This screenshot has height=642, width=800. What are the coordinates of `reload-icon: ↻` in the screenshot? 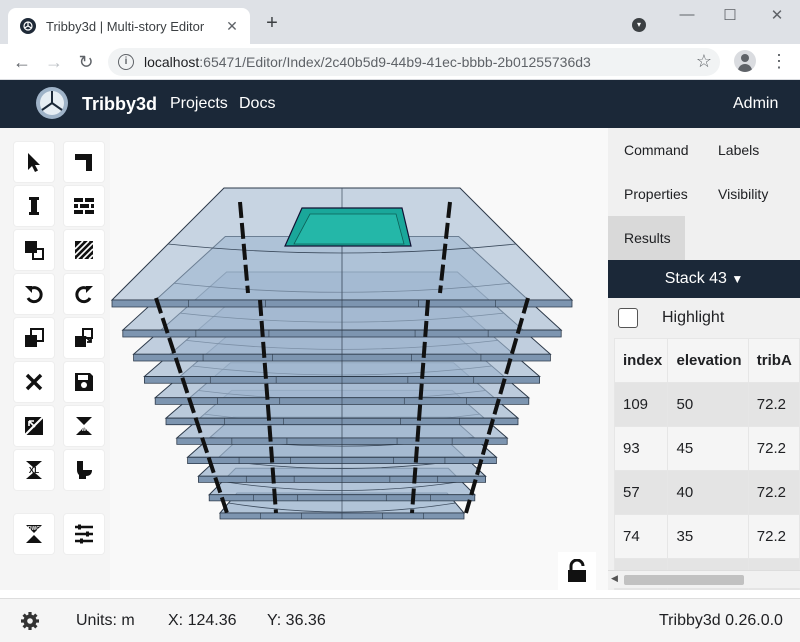 It's located at (86, 62).